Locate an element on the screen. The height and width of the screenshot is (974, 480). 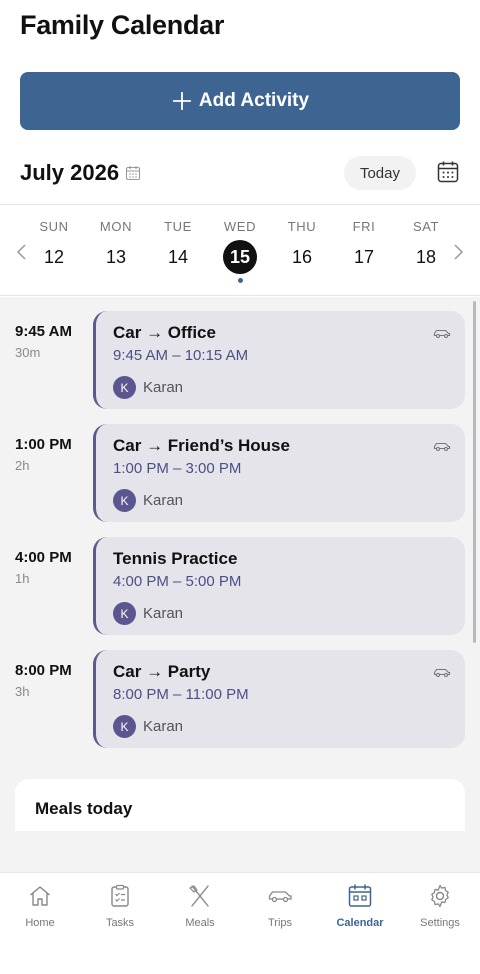
add-activity-button: Add Activity is located at coordinates (240, 101).